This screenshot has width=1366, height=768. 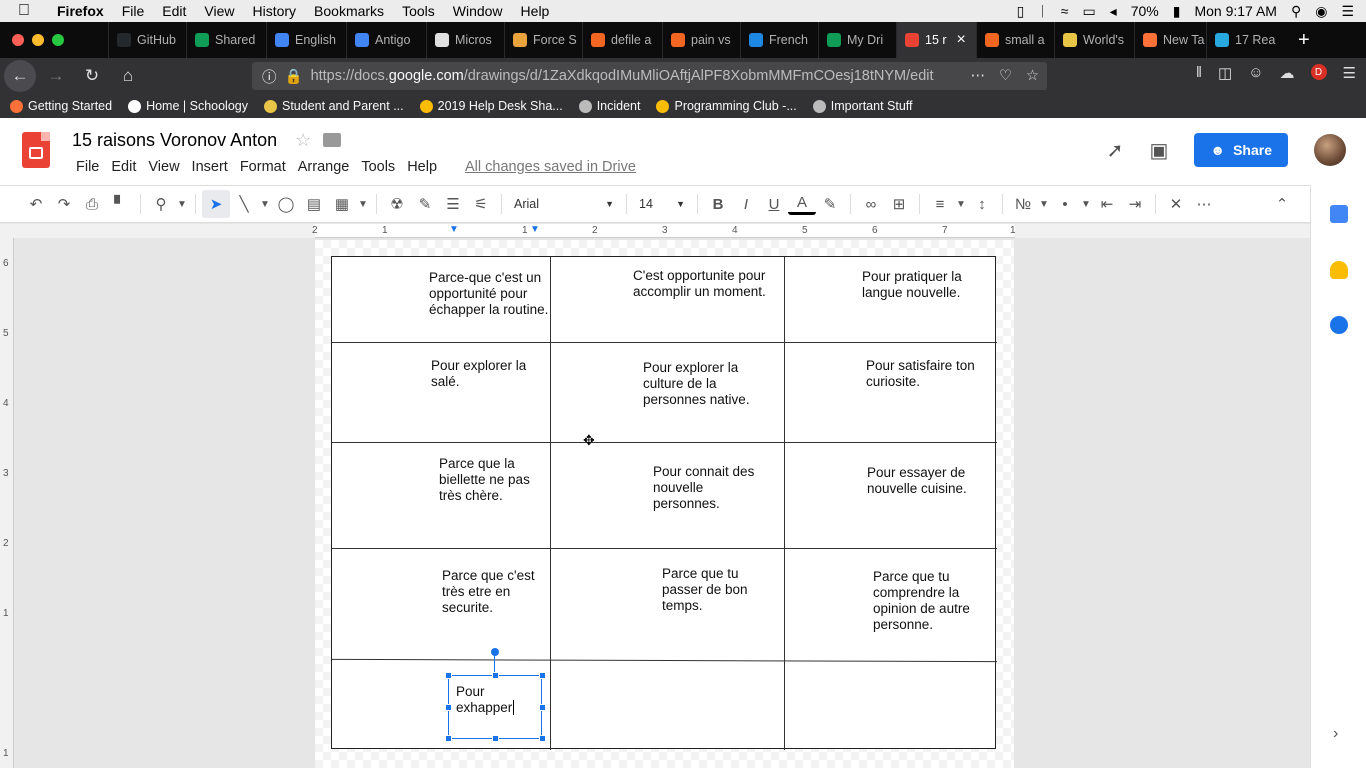 I want to click on forward-button: →, so click(x=56, y=76).